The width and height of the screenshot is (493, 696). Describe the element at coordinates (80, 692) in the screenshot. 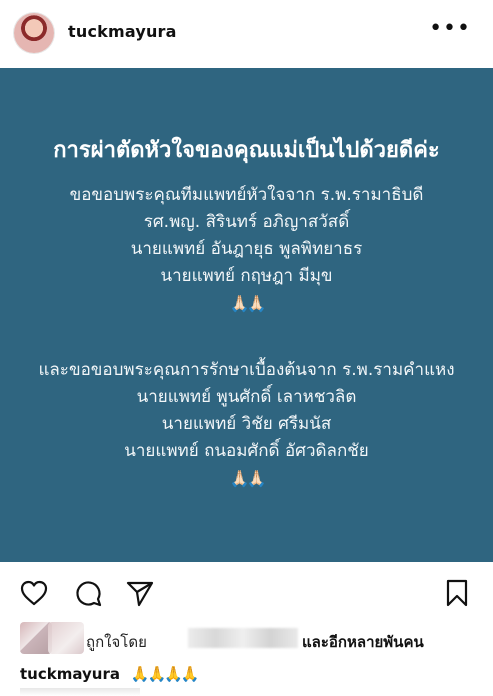

I see `caption-overflow-fade` at that location.